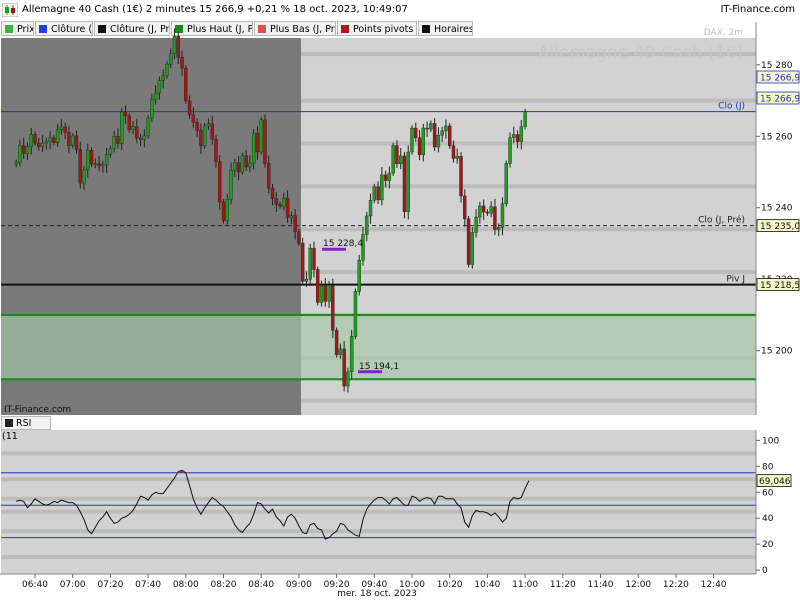 The width and height of the screenshot is (800, 600). Describe the element at coordinates (563, 585) in the screenshot. I see `time-tick-label: 11:20` at that location.